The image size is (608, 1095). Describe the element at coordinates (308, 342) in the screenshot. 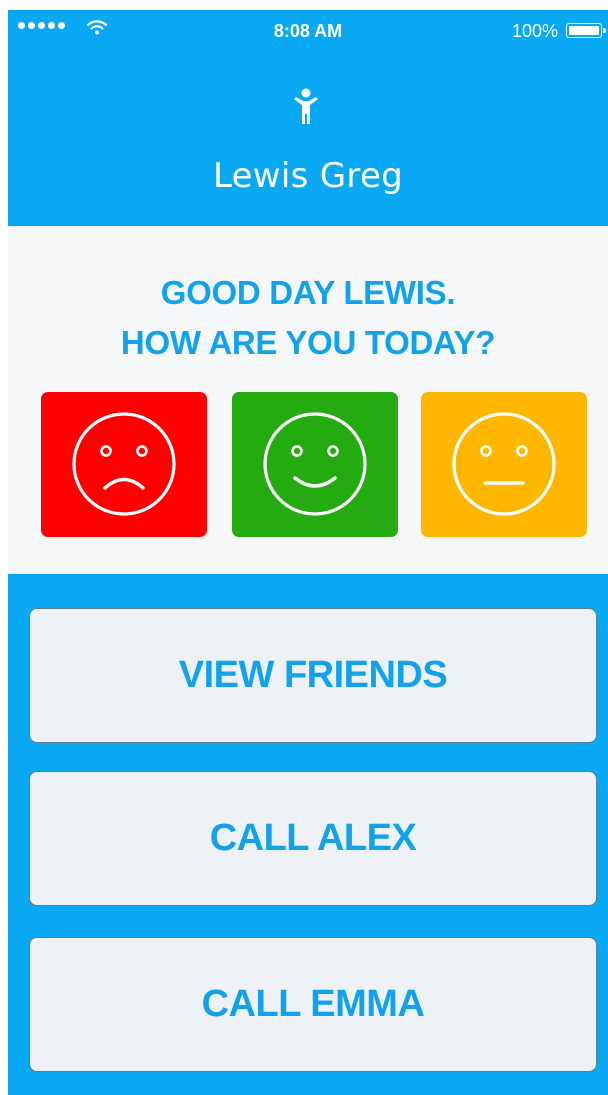

I see `mood-question: HOW ARE YOU TODAY?` at that location.